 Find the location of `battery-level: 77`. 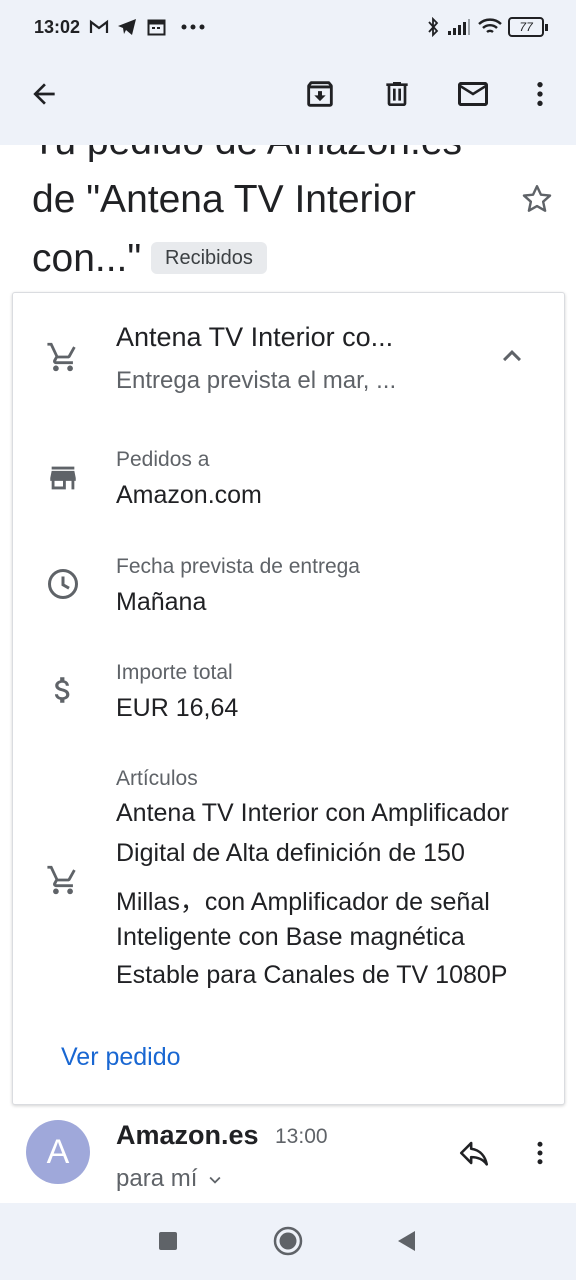

battery-level: 77 is located at coordinates (526, 27).